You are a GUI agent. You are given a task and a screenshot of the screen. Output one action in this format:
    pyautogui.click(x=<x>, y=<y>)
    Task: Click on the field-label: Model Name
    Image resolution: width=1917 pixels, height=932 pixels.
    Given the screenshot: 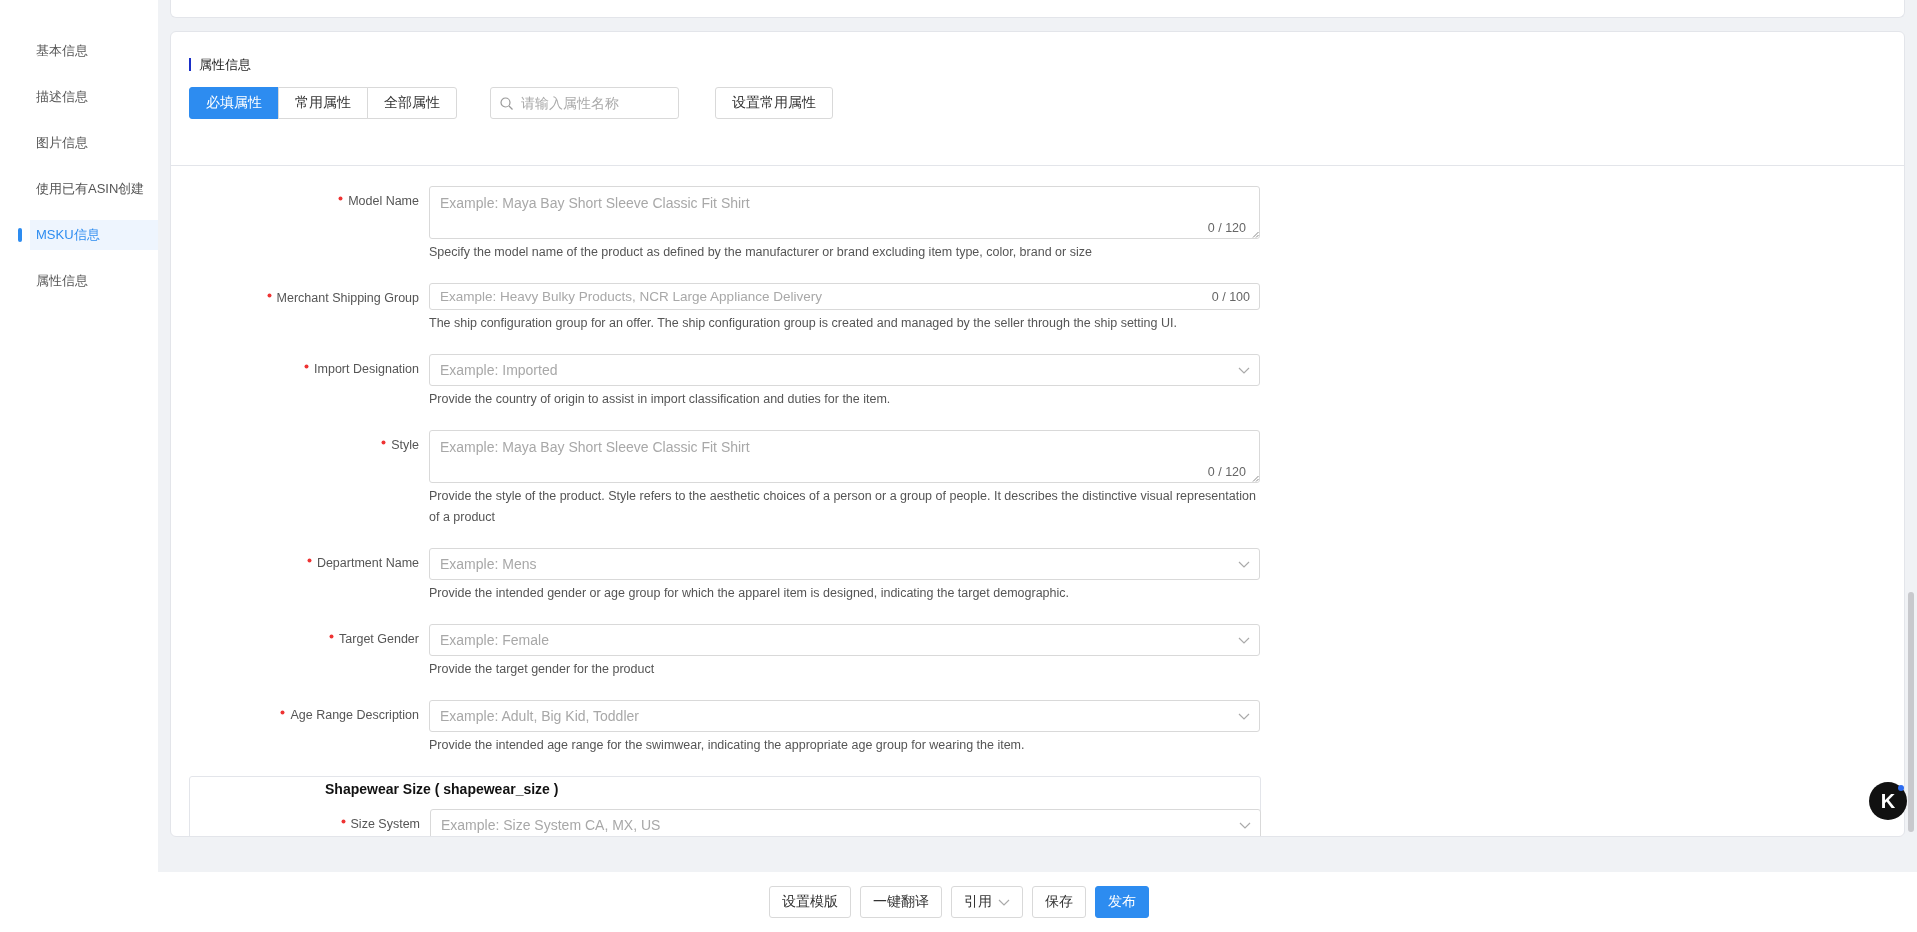 What is the action you would take?
    pyautogui.click(x=383, y=201)
    